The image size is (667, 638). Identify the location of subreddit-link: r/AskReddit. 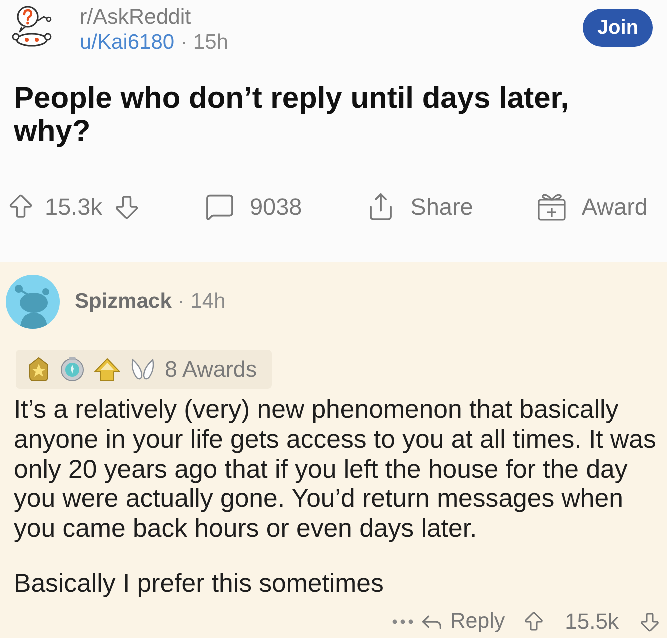
(136, 17).